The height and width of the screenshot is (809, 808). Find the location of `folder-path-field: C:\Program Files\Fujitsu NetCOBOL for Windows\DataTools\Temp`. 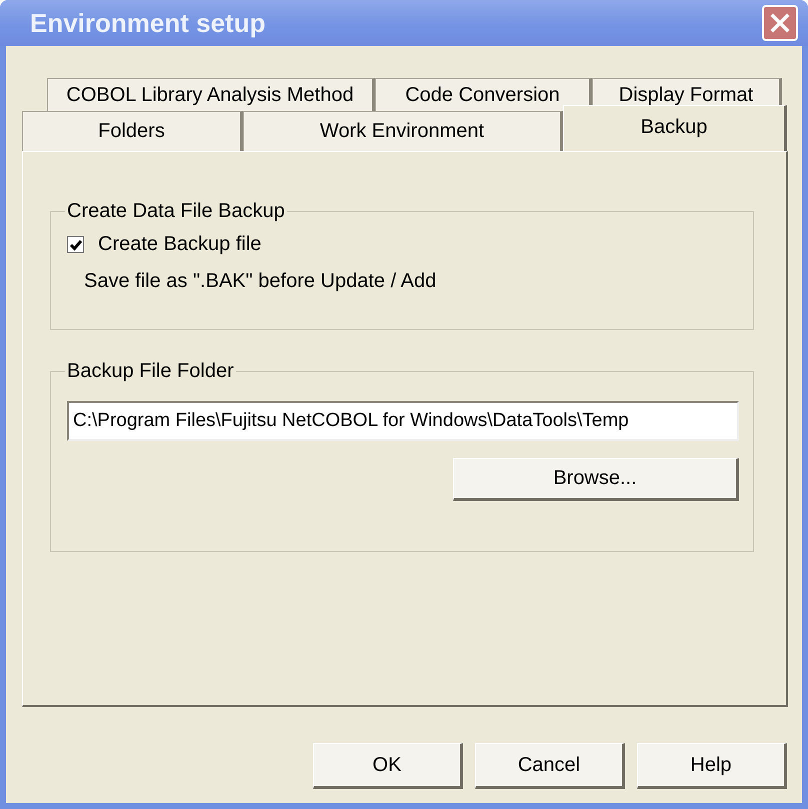

folder-path-field: C:\Program Files\Fujitsu NetCOBOL for Windows\DataTools\Temp is located at coordinates (403, 421).